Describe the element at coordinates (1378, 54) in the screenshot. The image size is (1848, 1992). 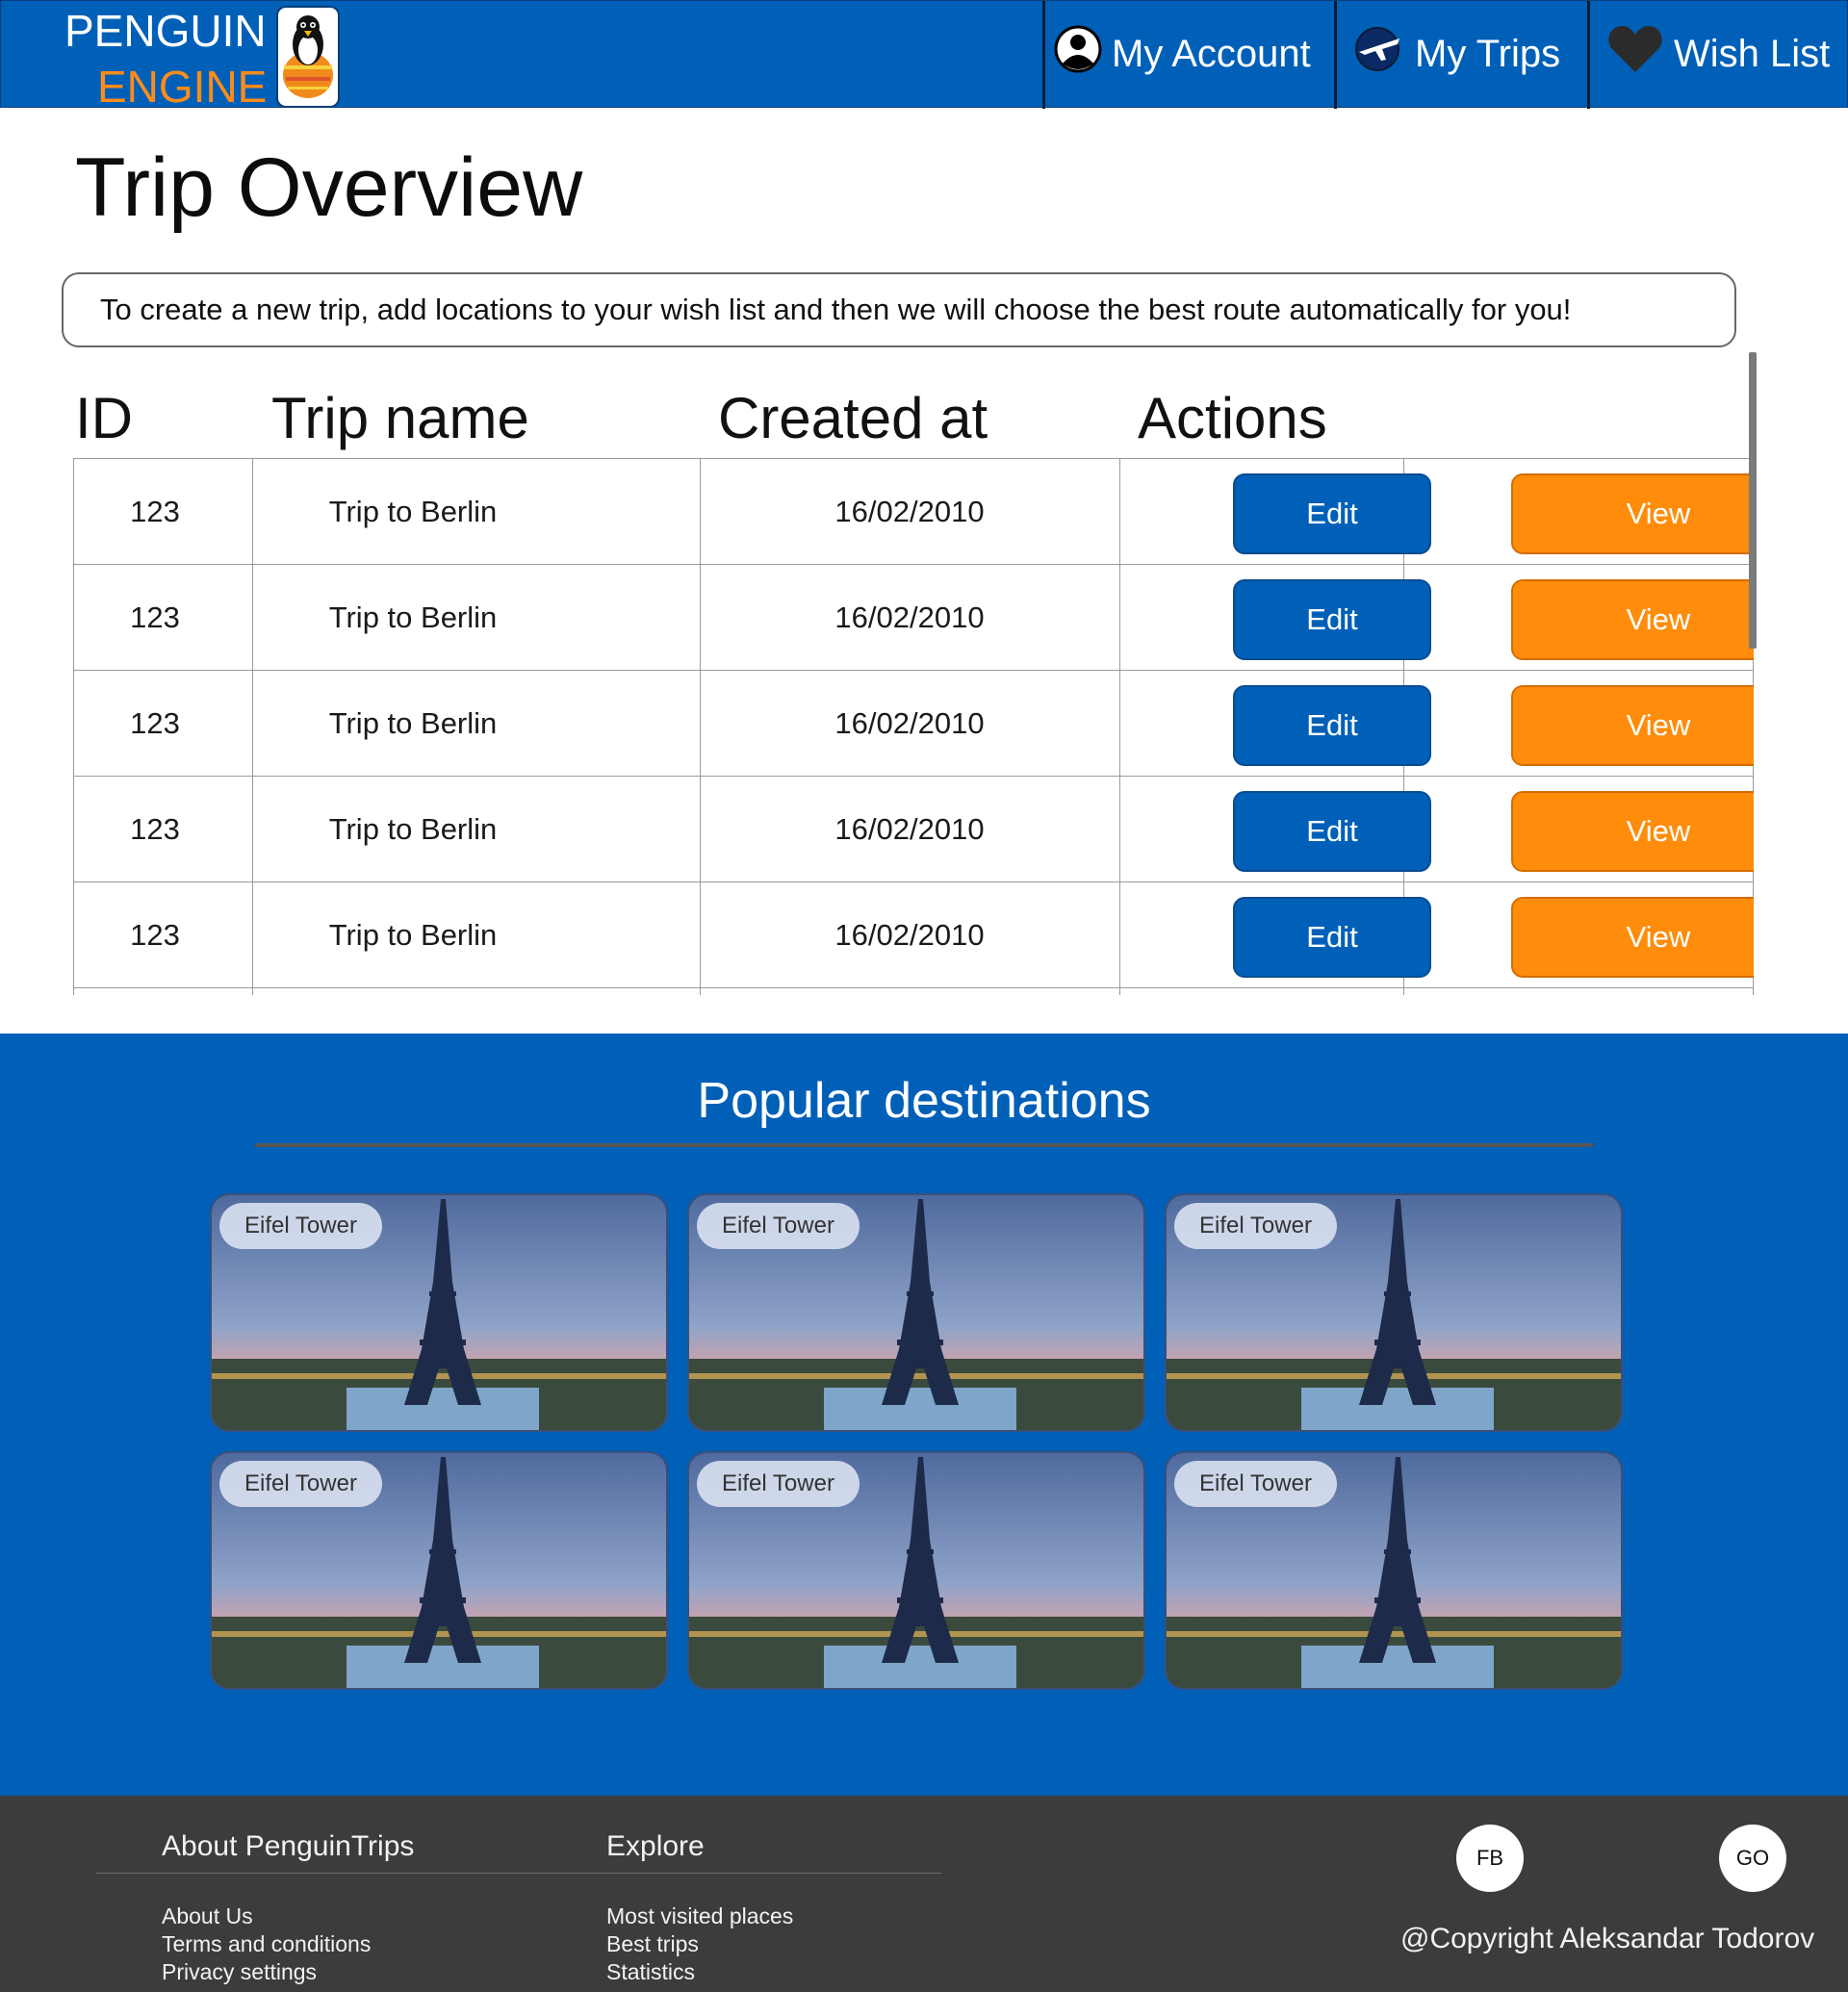
I see `airplane-globe-icon` at that location.